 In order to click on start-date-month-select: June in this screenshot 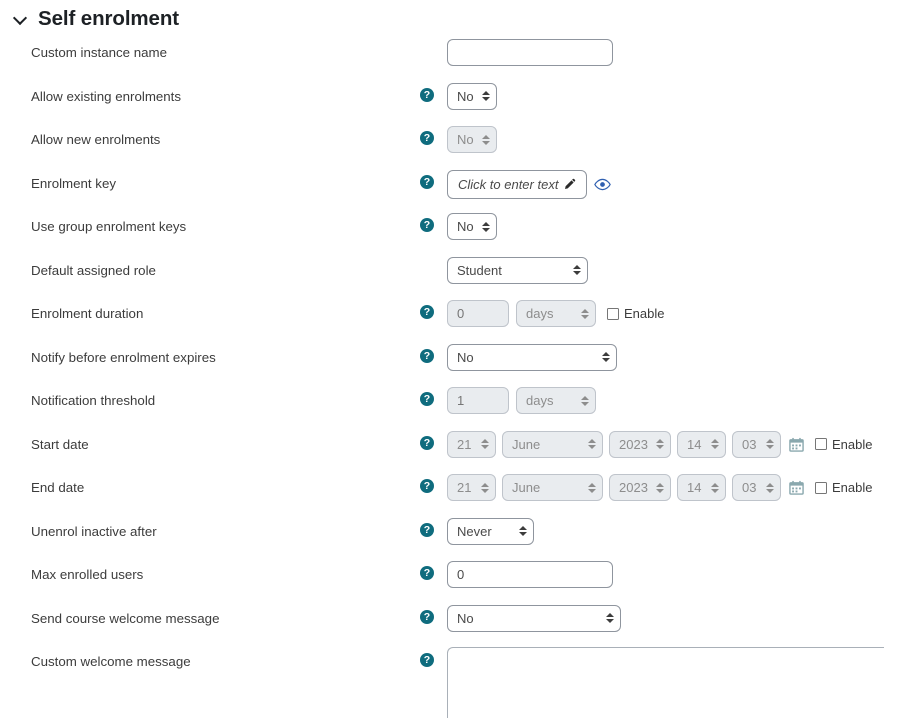, I will do `click(552, 444)`.